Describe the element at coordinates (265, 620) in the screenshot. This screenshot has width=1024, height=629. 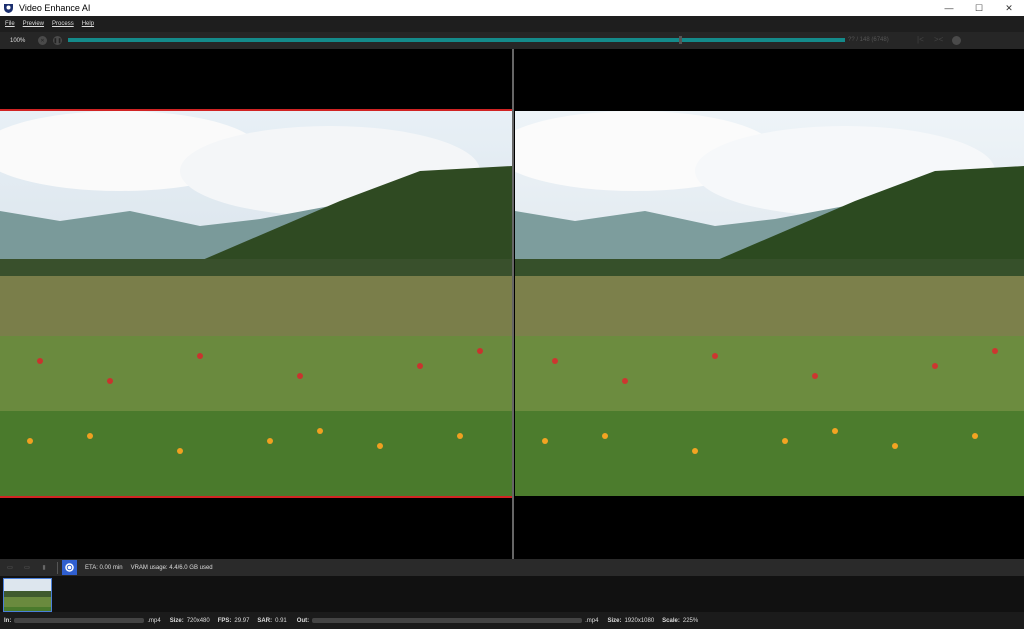
I see `sar-label: SAR:` at that location.